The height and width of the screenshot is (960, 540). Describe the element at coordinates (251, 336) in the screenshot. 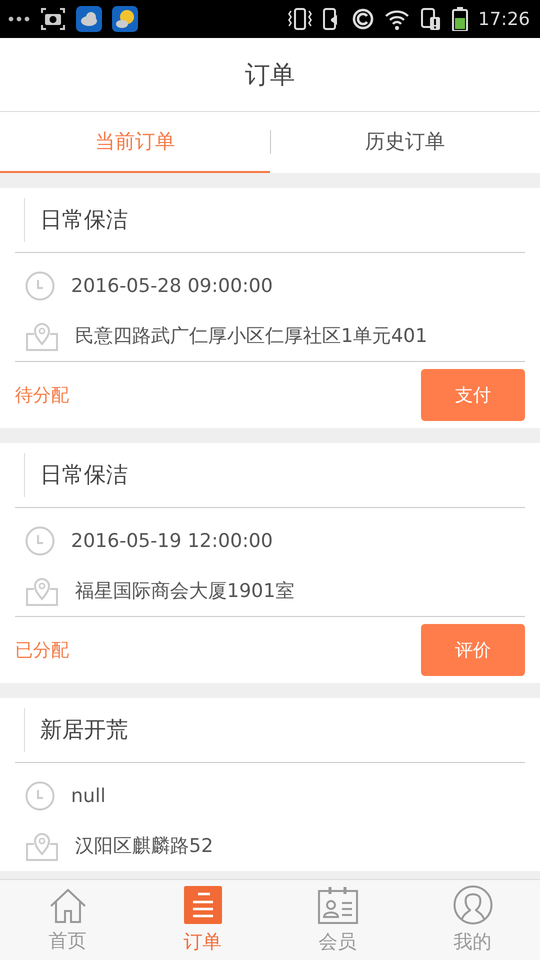

I see `order-address: 民意四路武广仁厚小区仁厚社区1单元401` at that location.